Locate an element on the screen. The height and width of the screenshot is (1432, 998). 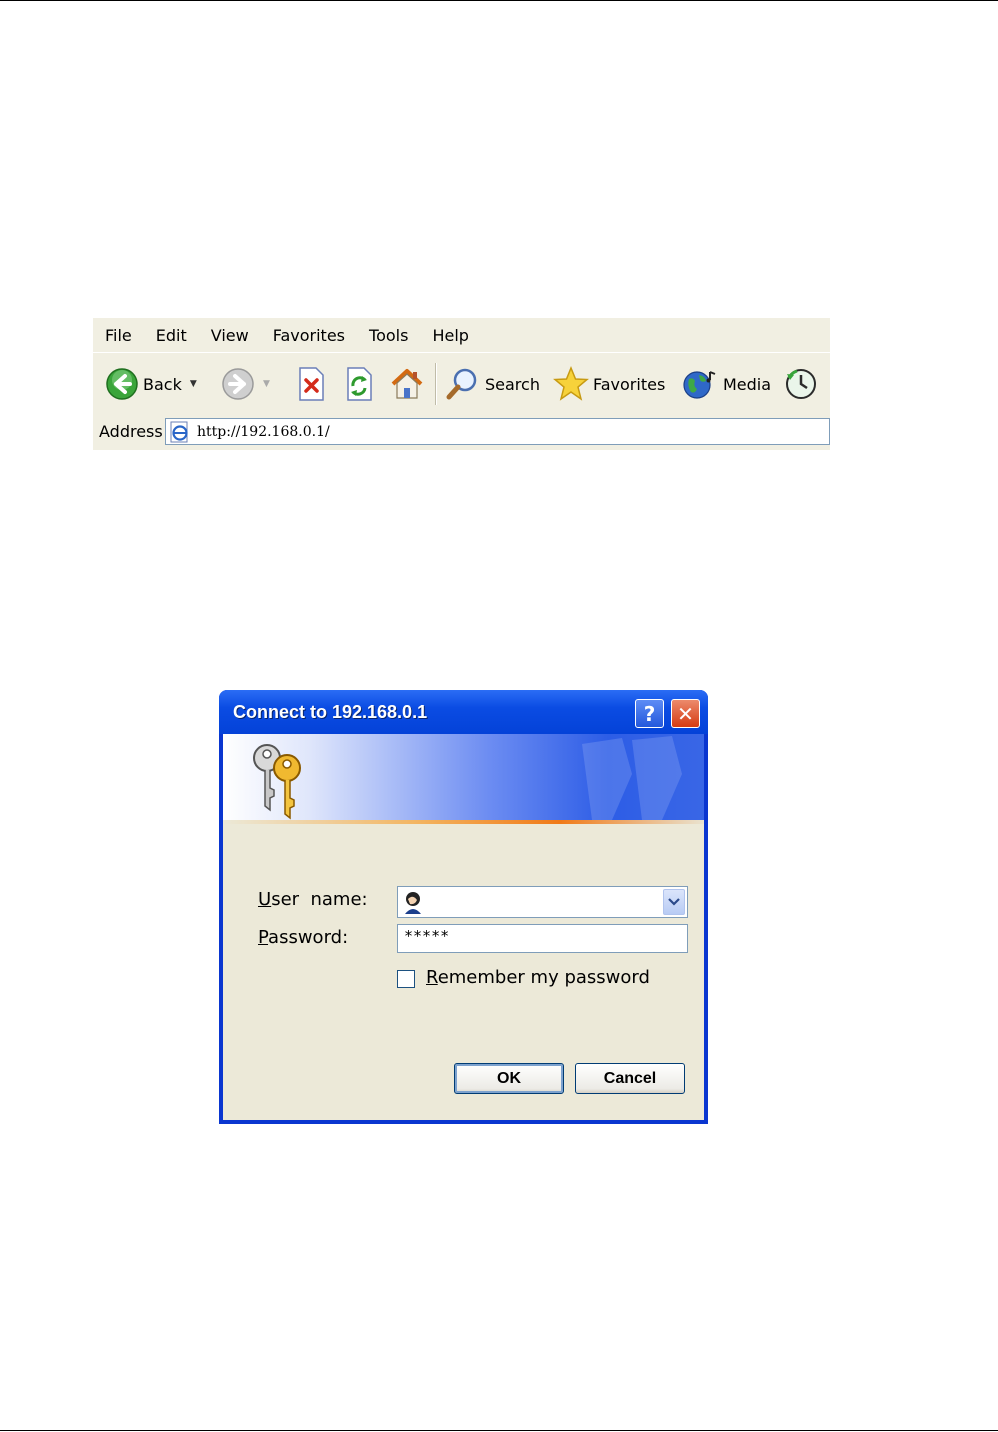
favorites-button: Favorites is located at coordinates (609, 384).